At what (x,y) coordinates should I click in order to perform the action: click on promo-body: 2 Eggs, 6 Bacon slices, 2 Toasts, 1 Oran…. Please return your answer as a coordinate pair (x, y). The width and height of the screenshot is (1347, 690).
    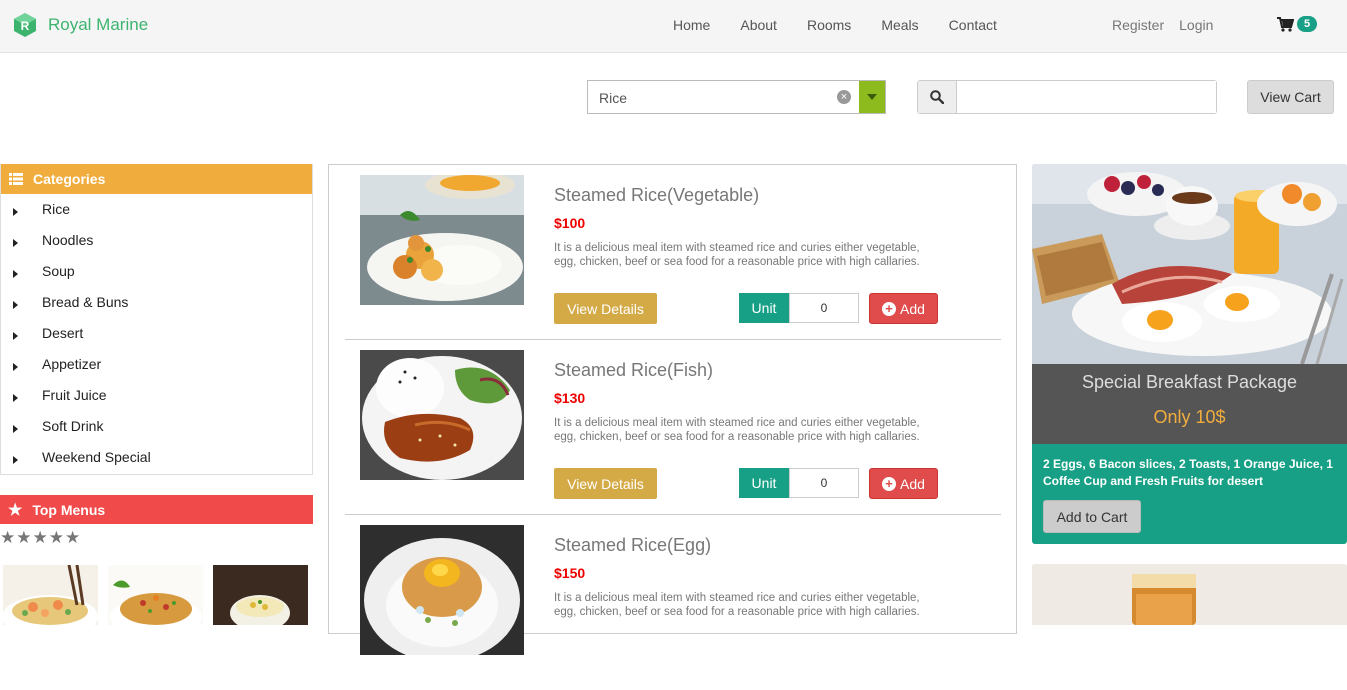
    Looking at the image, I should click on (1189, 494).